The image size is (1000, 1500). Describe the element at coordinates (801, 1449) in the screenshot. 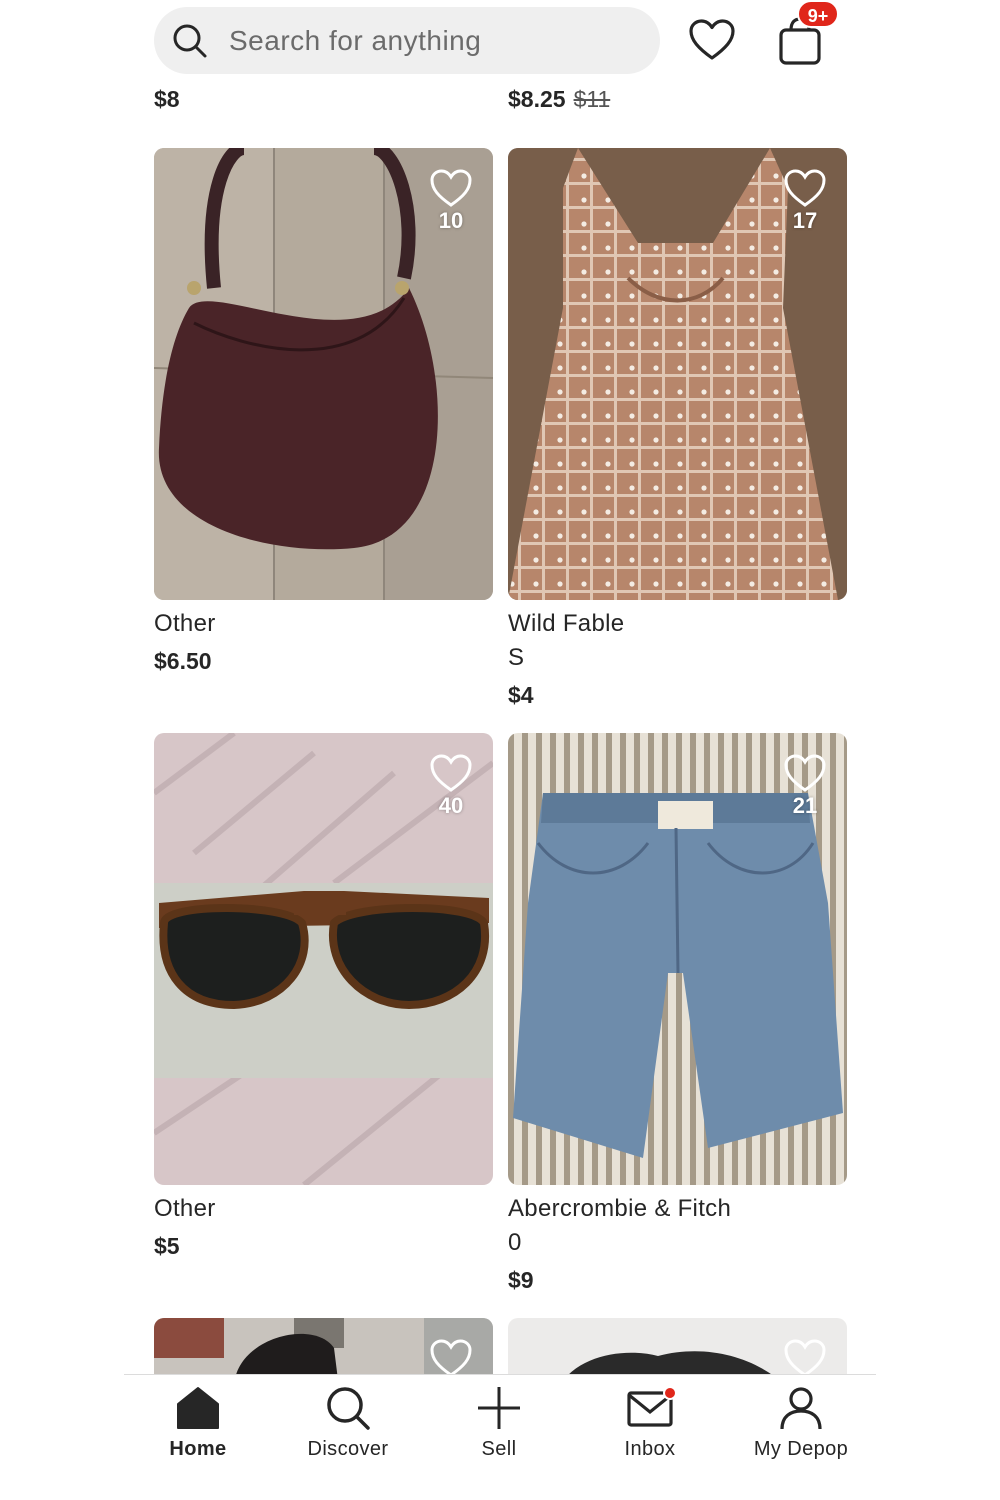

I see `nav-label-my-depop: My Depop` at that location.